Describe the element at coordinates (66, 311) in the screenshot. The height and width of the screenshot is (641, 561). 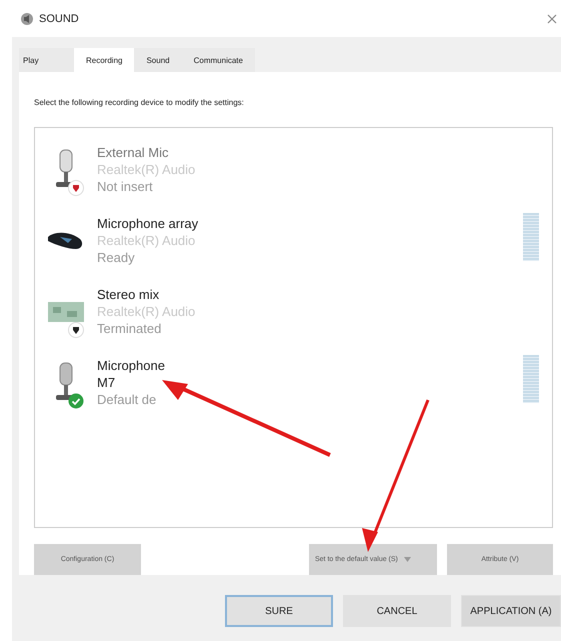
I see `circuit-board-icon` at that location.